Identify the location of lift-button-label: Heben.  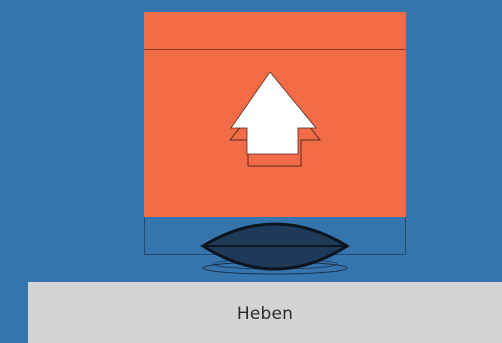
(265, 314).